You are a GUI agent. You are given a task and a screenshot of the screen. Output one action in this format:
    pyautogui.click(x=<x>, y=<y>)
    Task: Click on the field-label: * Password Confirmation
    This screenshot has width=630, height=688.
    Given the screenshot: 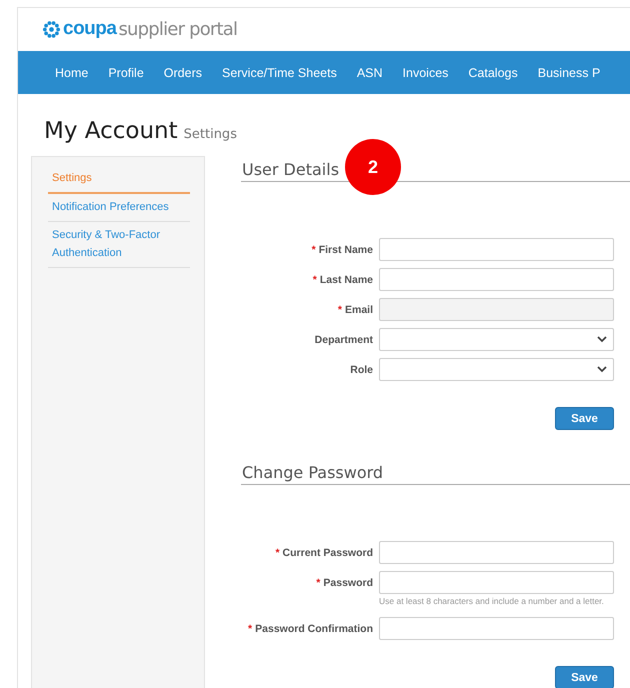 What is the action you would take?
    pyautogui.click(x=310, y=628)
    